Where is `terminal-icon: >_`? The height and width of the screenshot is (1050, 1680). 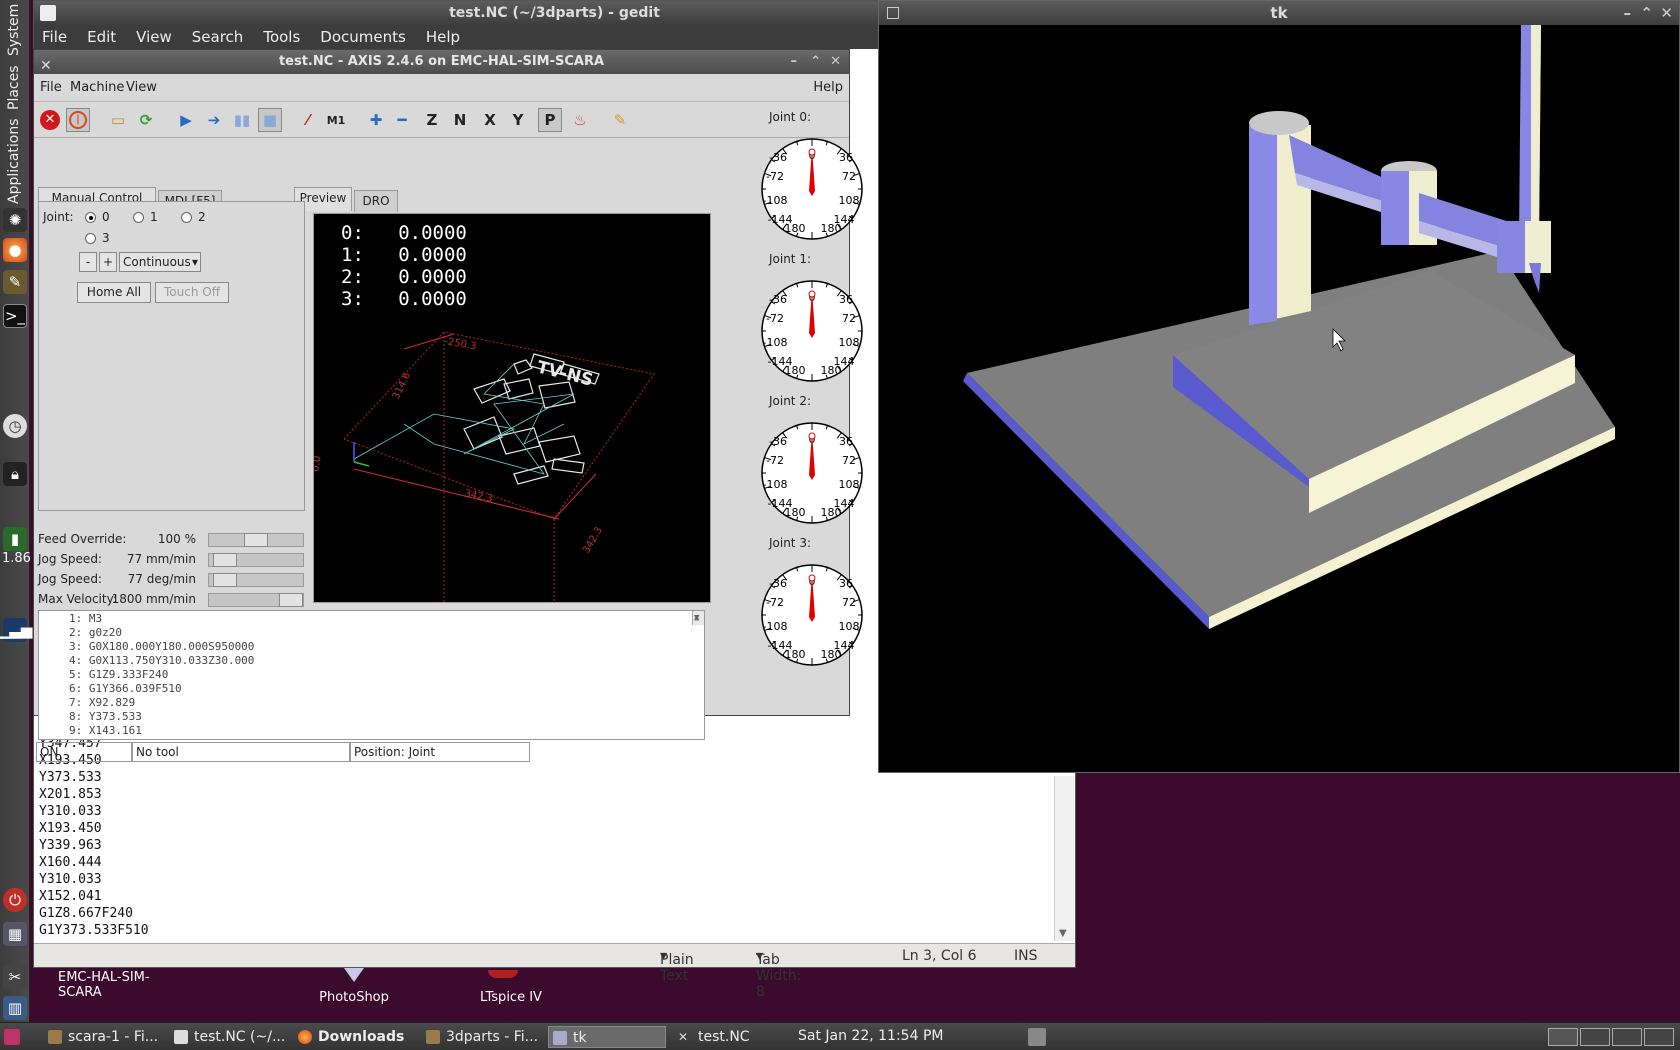
terminal-icon: >_ is located at coordinates (15, 316).